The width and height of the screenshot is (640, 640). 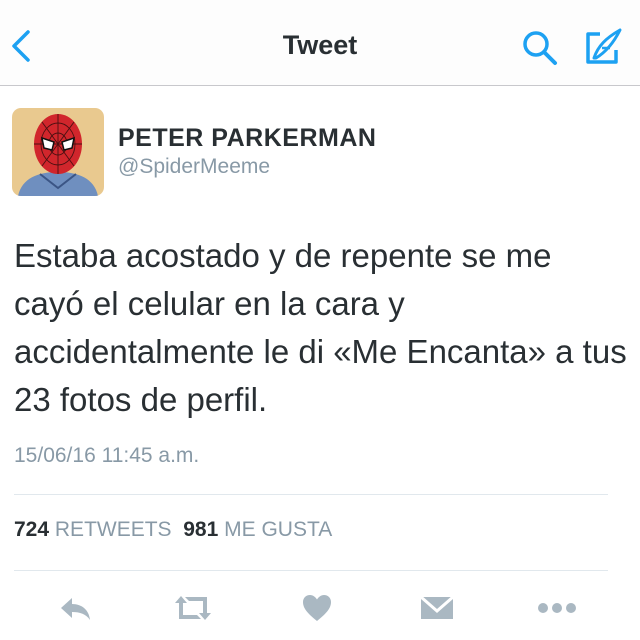 I want to click on dm-icon, so click(x=437, y=607).